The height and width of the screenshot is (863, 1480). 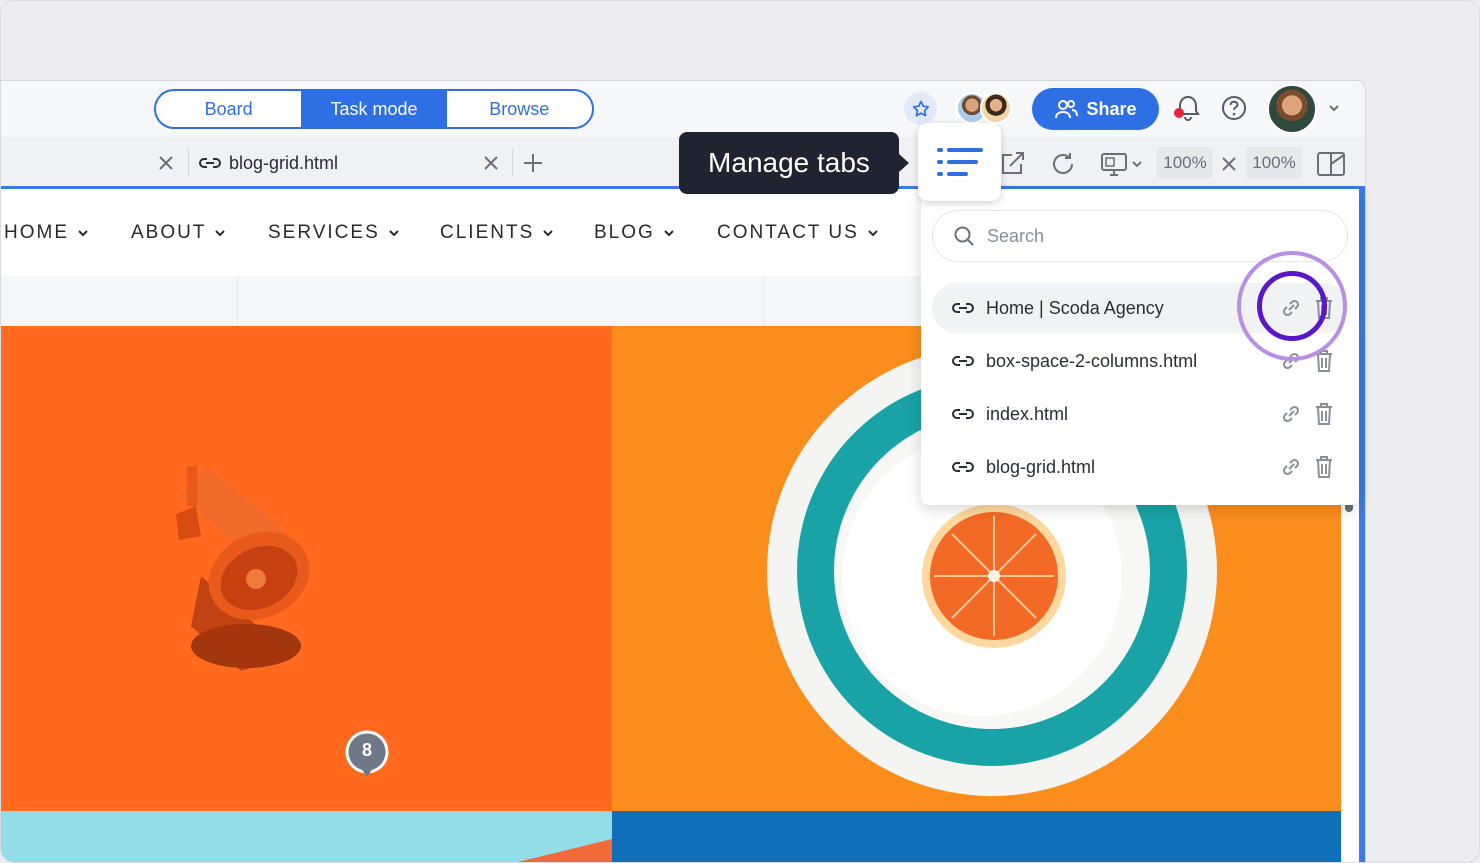 I want to click on nav-item-contact: CONTACT US, so click(x=798, y=233).